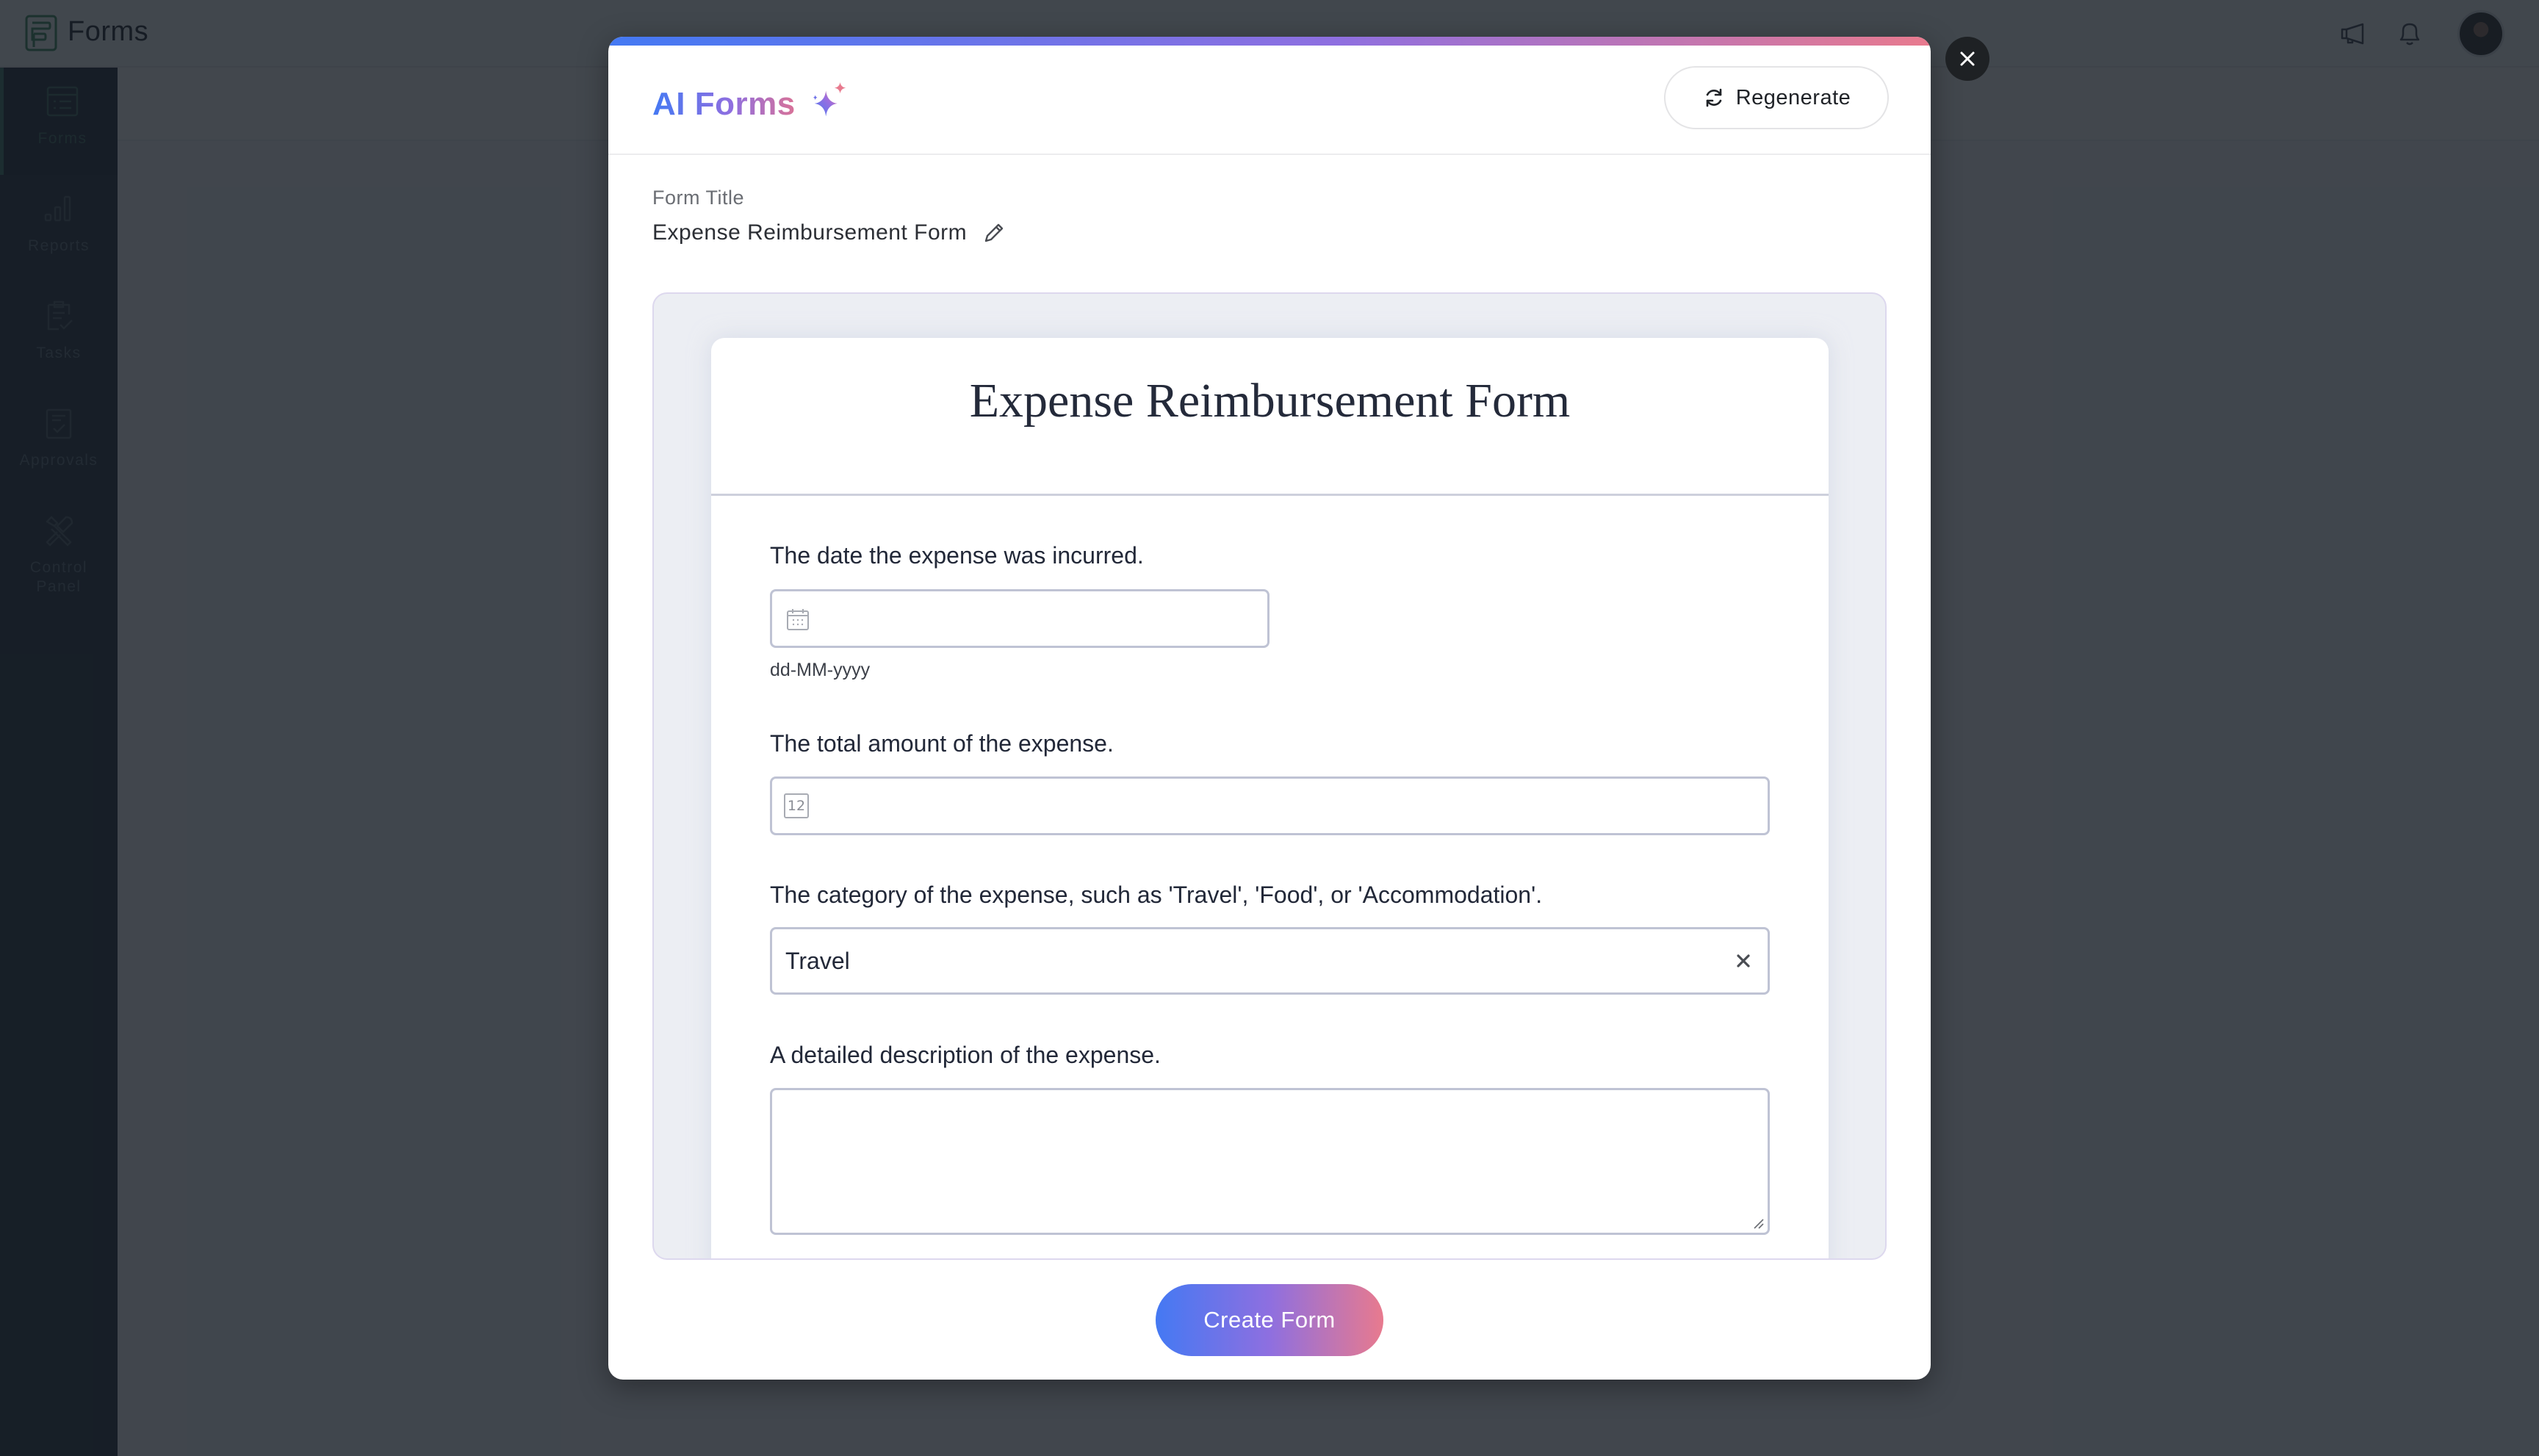 The width and height of the screenshot is (2539, 1456). I want to click on form-title-divider, so click(1270, 495).